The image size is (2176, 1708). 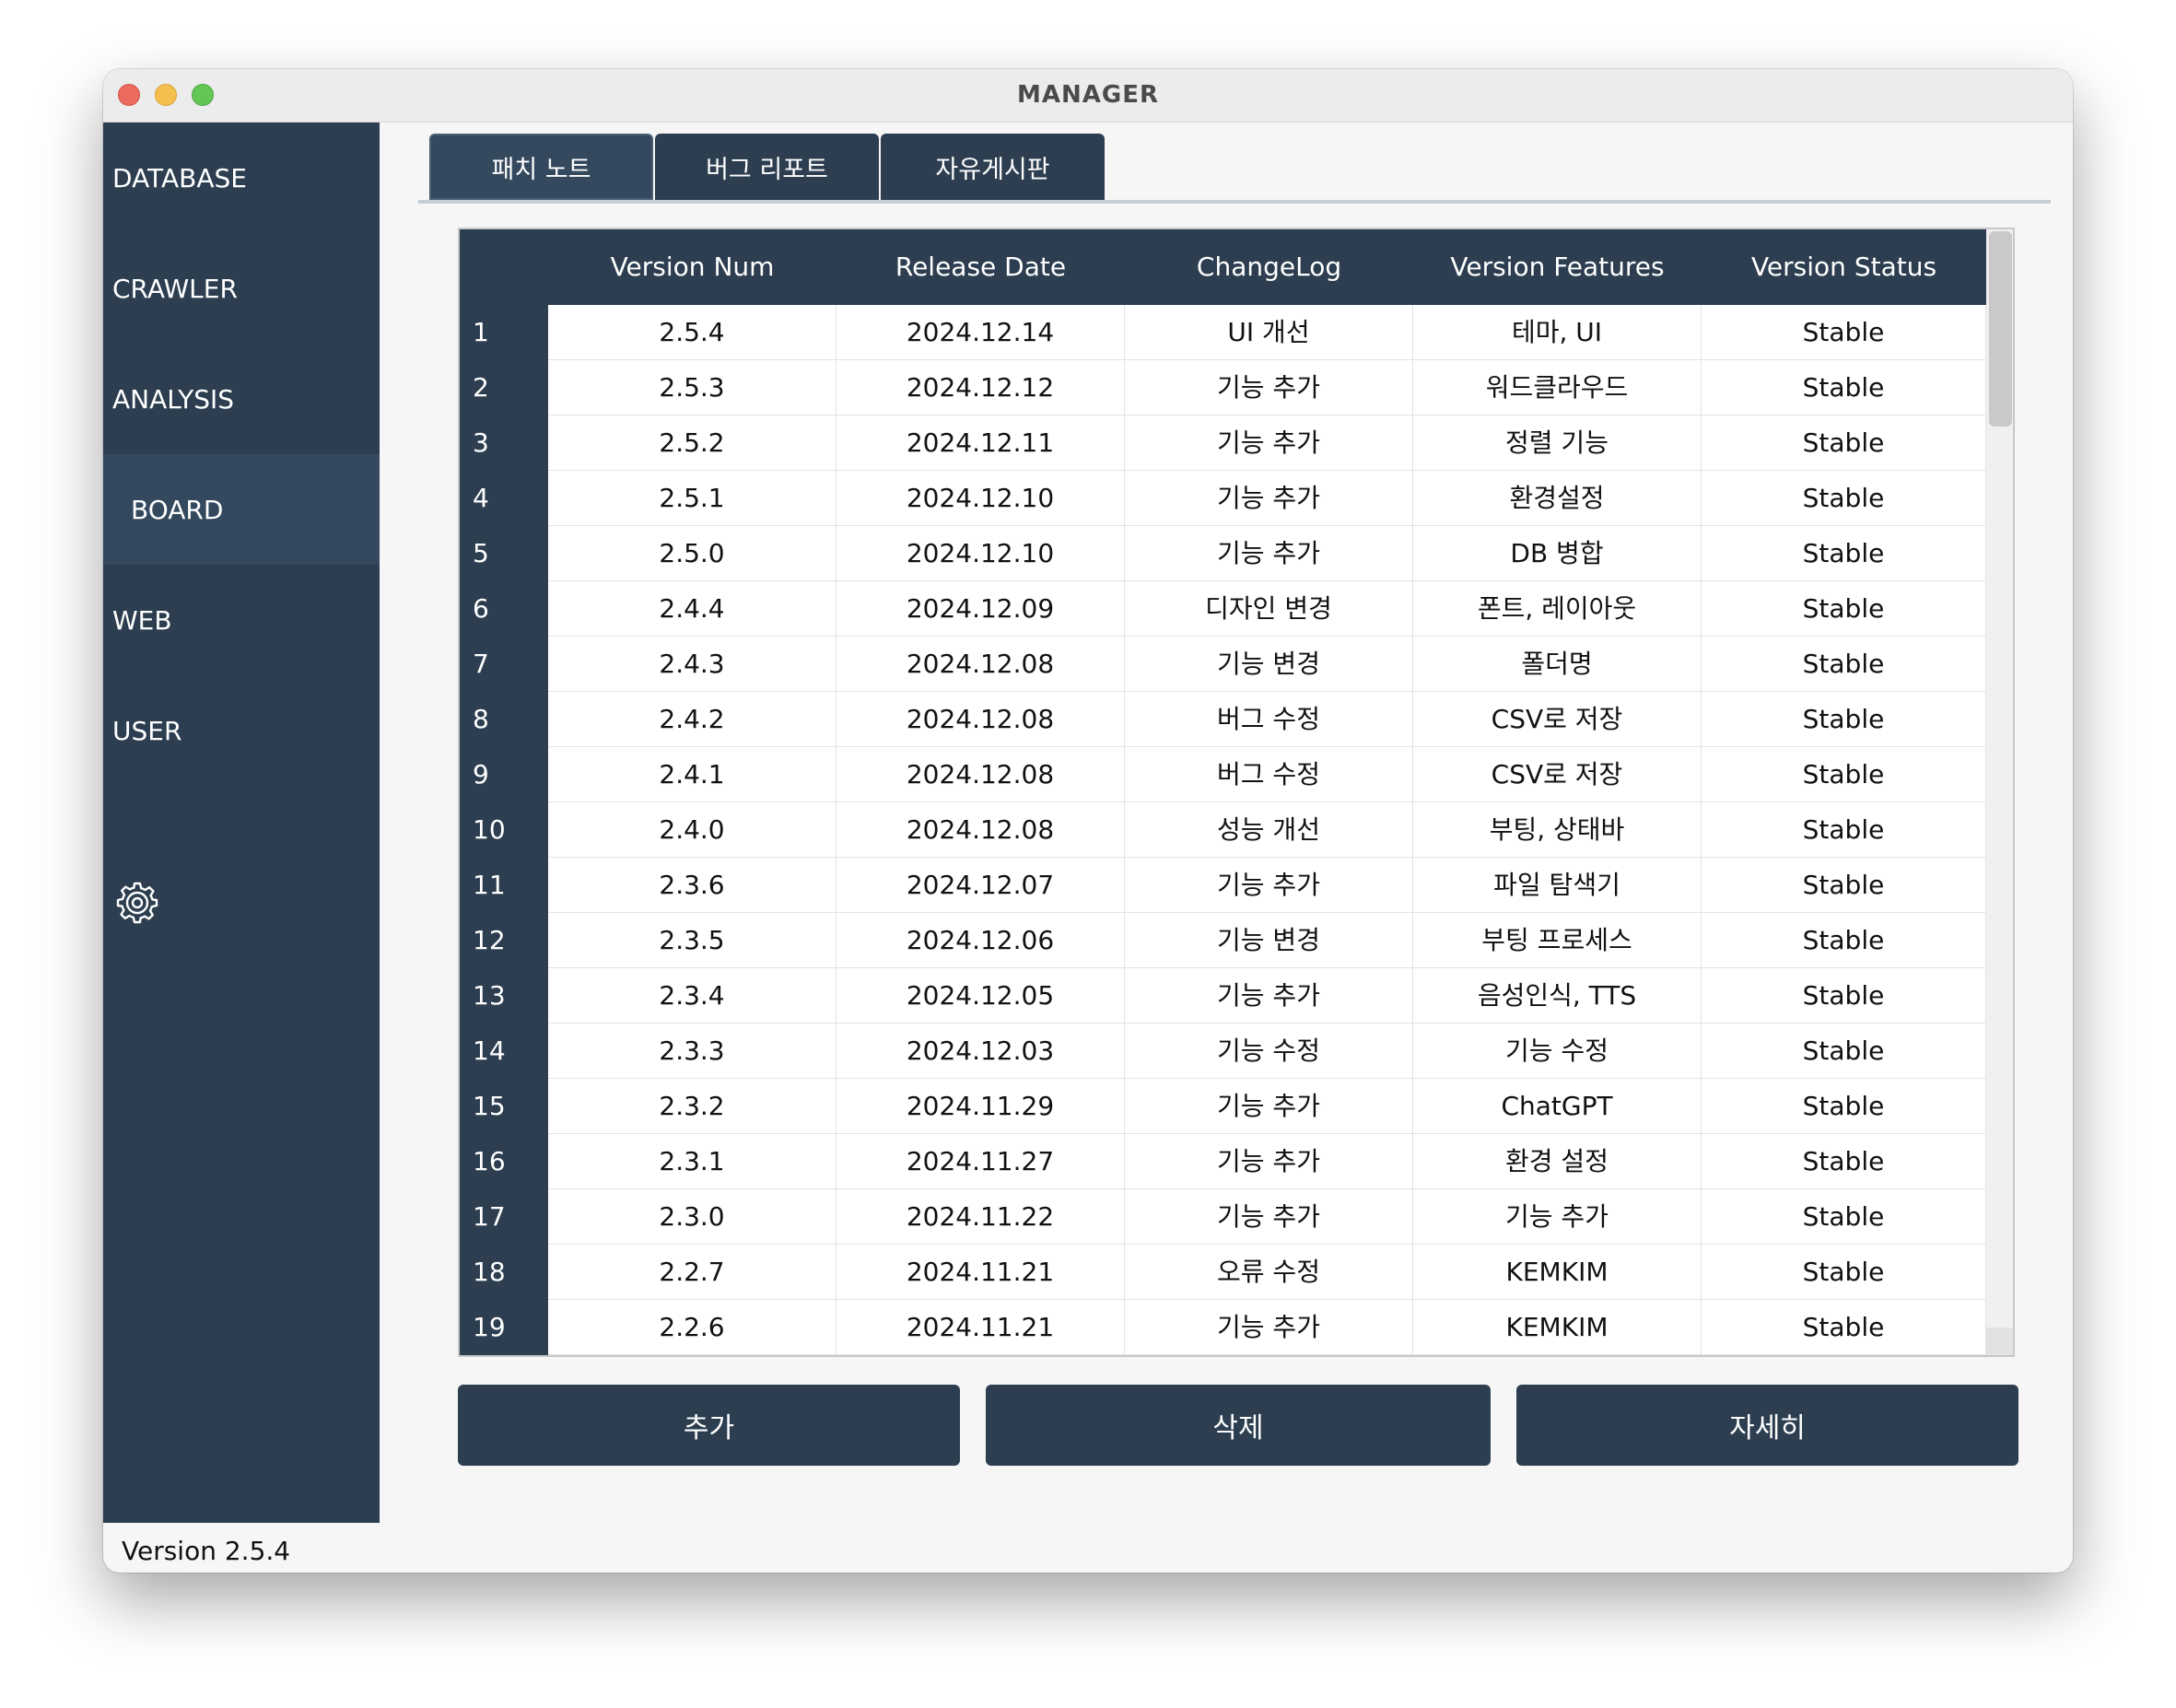 I want to click on version-num-cell: 2.5.1, so click(x=692, y=499).